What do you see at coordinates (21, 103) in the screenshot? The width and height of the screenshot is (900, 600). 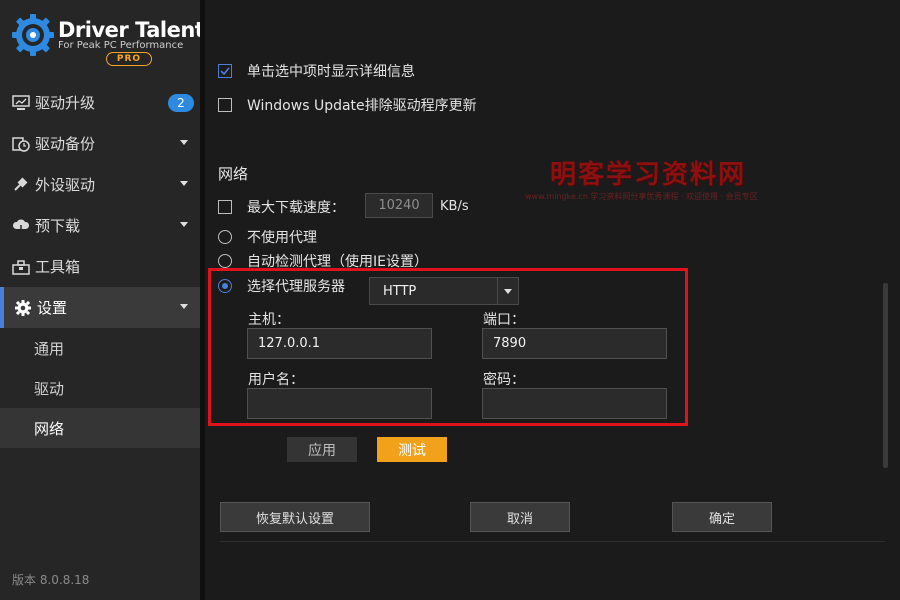 I see `monitor-icon` at bounding box center [21, 103].